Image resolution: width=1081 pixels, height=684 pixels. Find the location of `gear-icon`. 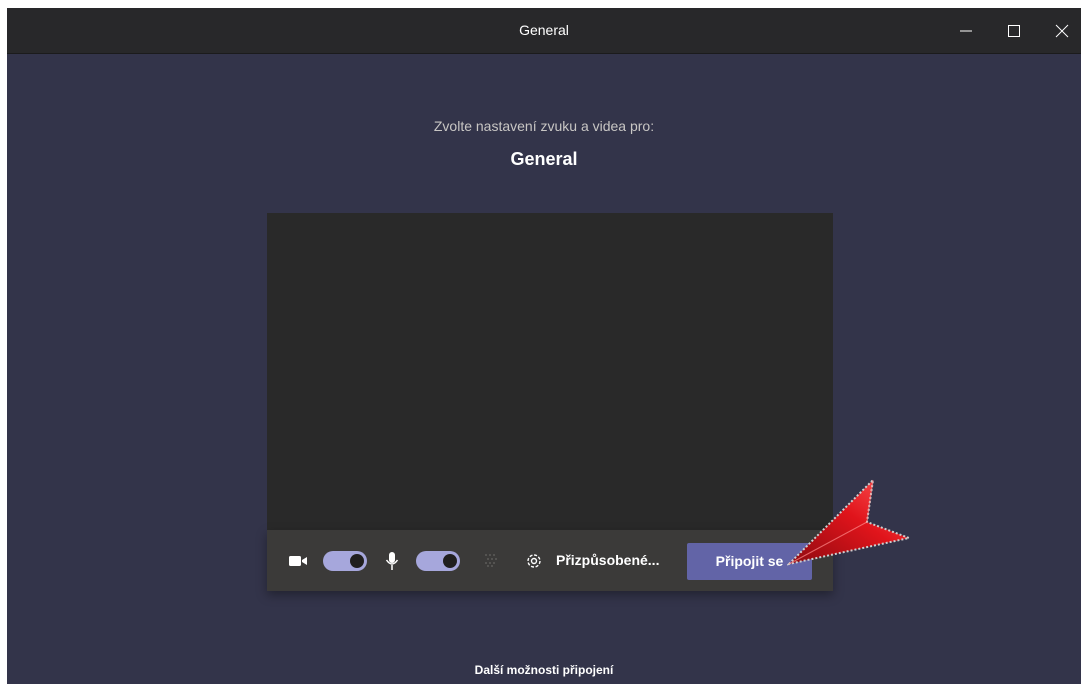

gear-icon is located at coordinates (534, 561).